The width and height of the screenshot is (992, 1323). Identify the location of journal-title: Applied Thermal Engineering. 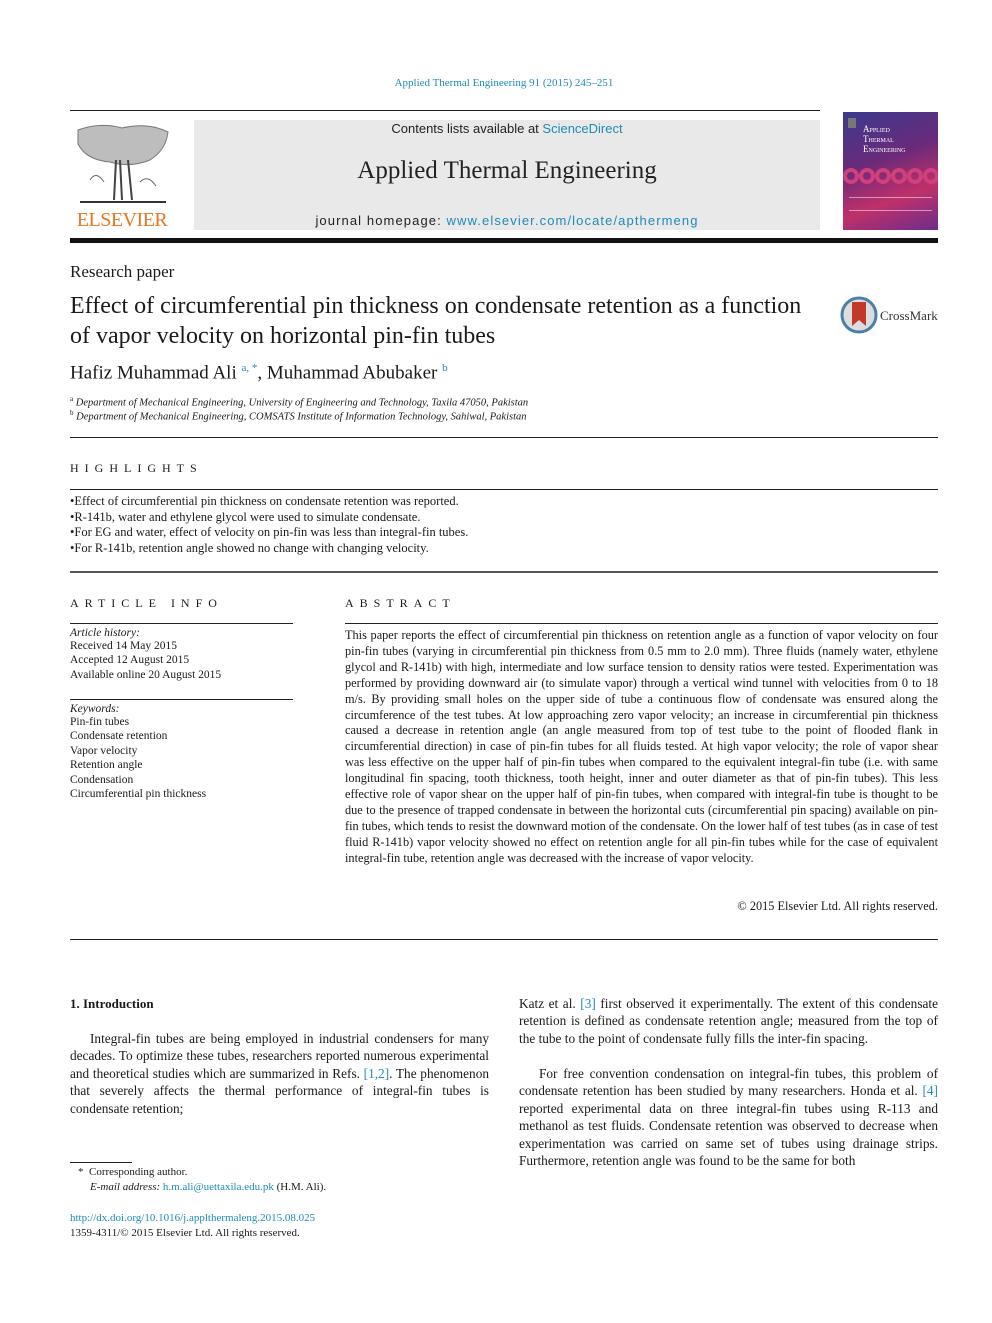
(507, 170).